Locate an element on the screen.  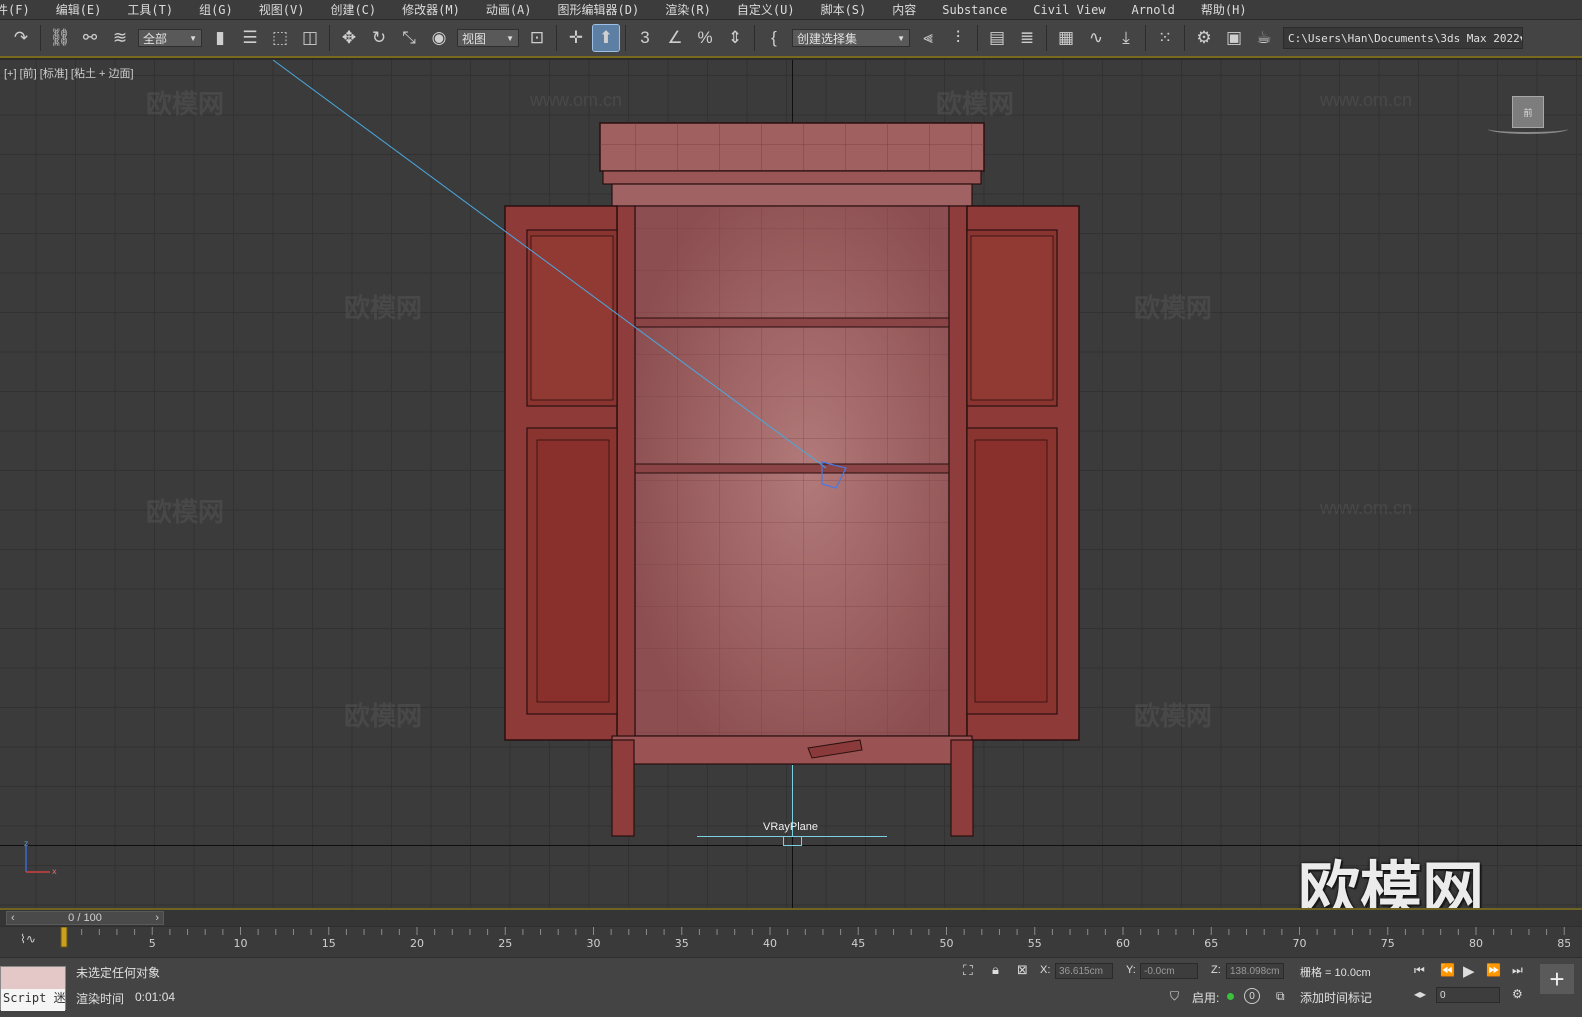
previous-frame-icon: ⏪ is located at coordinates (1447, 970).